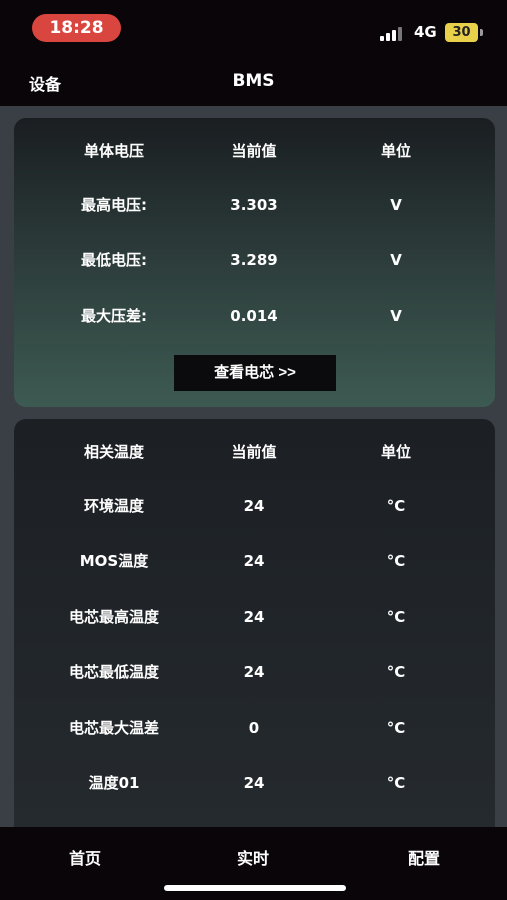  What do you see at coordinates (113, 672) in the screenshot?
I see `row-label: 电芯最低温度` at bounding box center [113, 672].